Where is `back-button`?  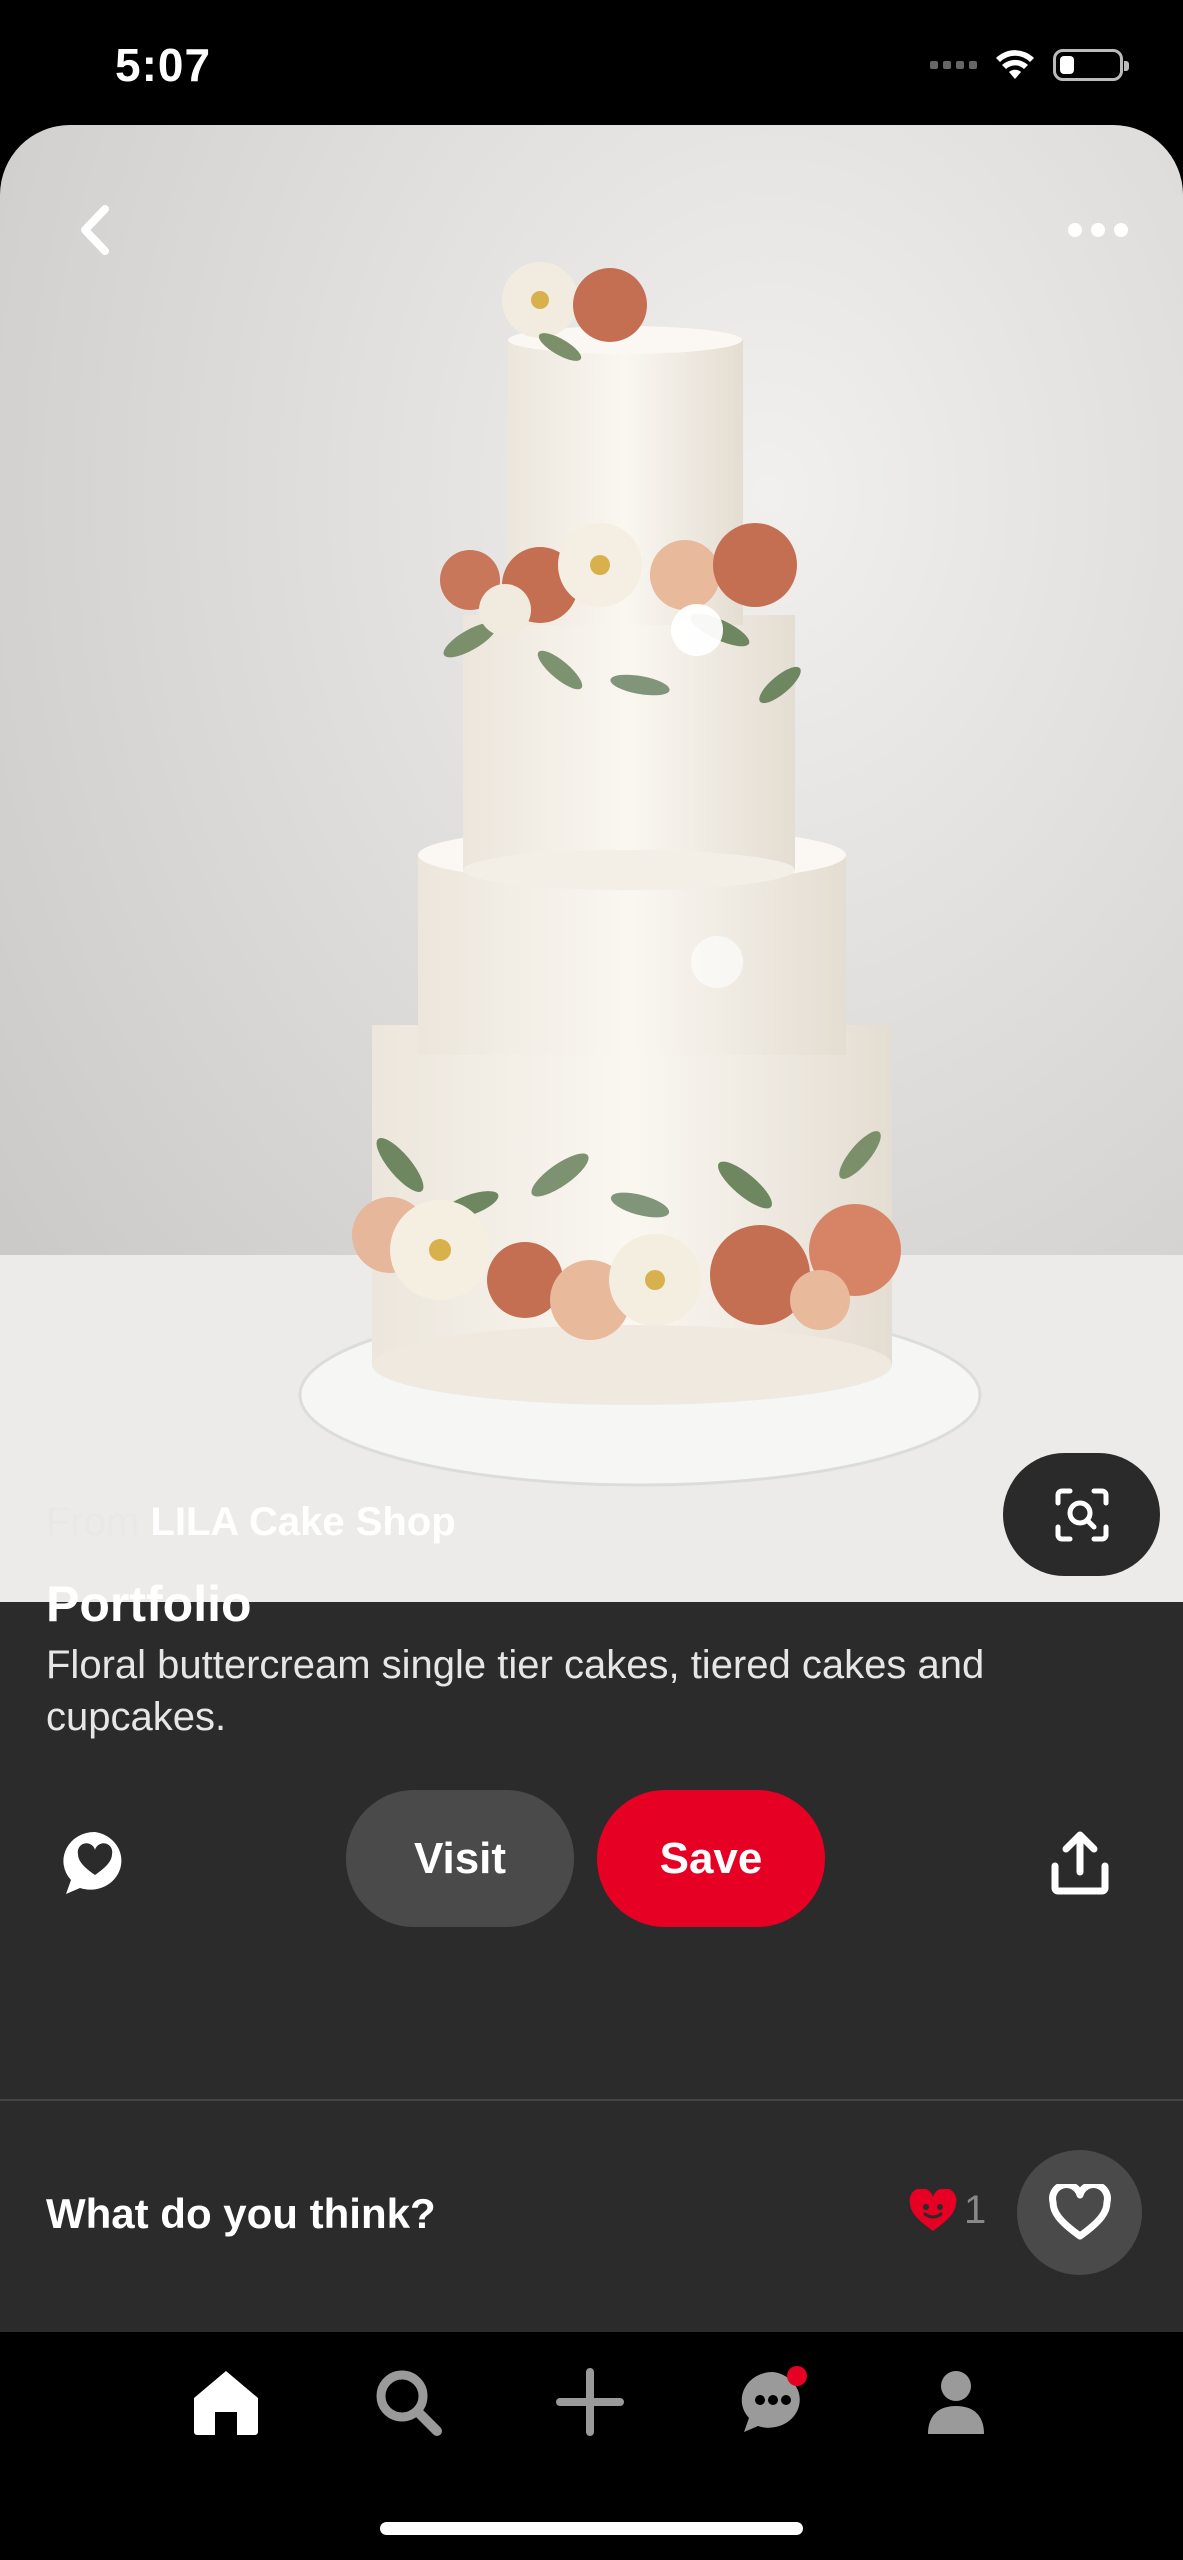
back-button is located at coordinates (95, 230).